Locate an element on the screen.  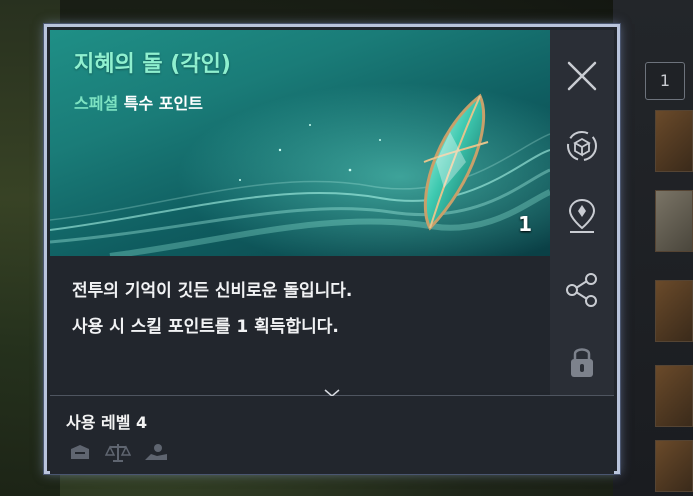
use-level: 사용 레벨 4 is located at coordinates (107, 422).